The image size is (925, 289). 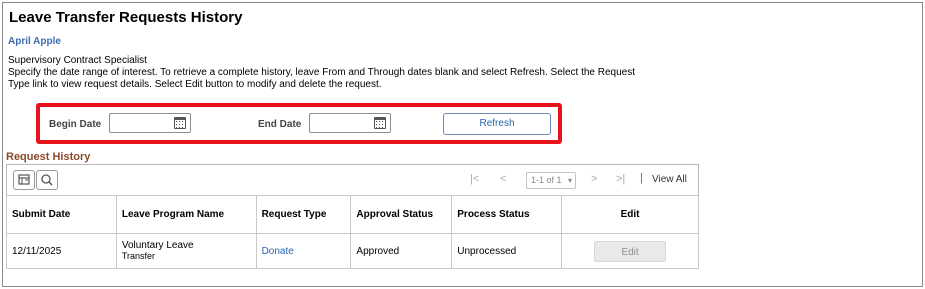 I want to click on refresh-button: Refresh, so click(x=497, y=124).